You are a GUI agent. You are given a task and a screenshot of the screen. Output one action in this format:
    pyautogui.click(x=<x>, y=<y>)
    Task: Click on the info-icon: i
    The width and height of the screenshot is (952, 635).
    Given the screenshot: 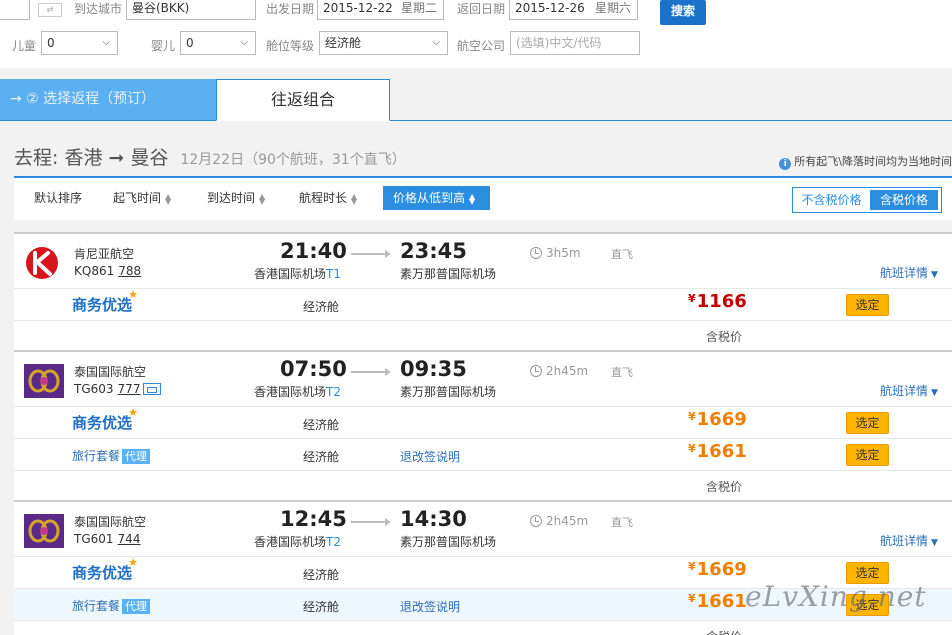 What is the action you would take?
    pyautogui.click(x=785, y=164)
    